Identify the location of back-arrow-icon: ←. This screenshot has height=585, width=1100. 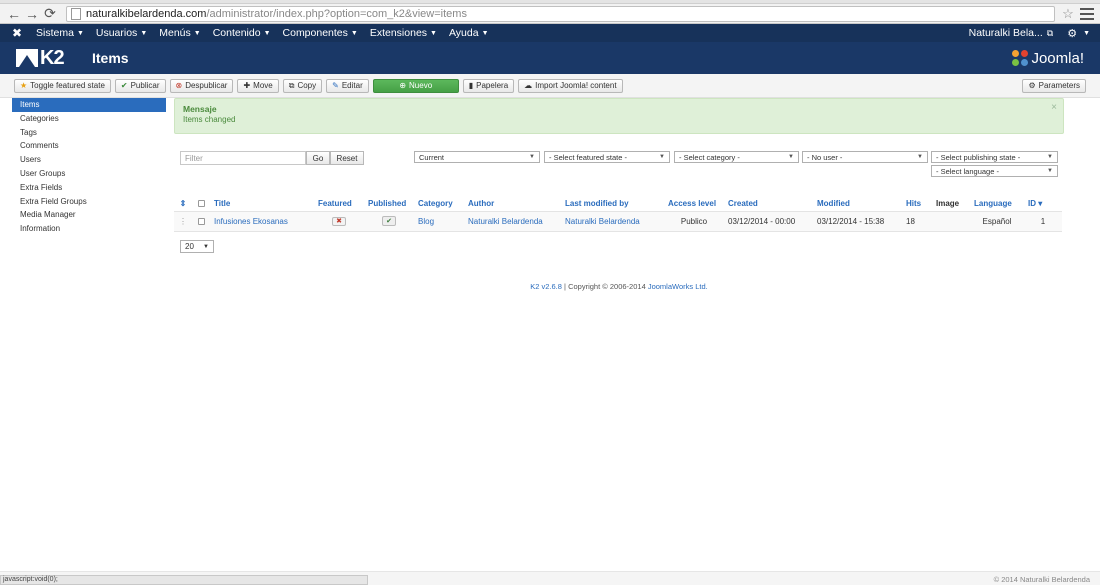
(14, 14).